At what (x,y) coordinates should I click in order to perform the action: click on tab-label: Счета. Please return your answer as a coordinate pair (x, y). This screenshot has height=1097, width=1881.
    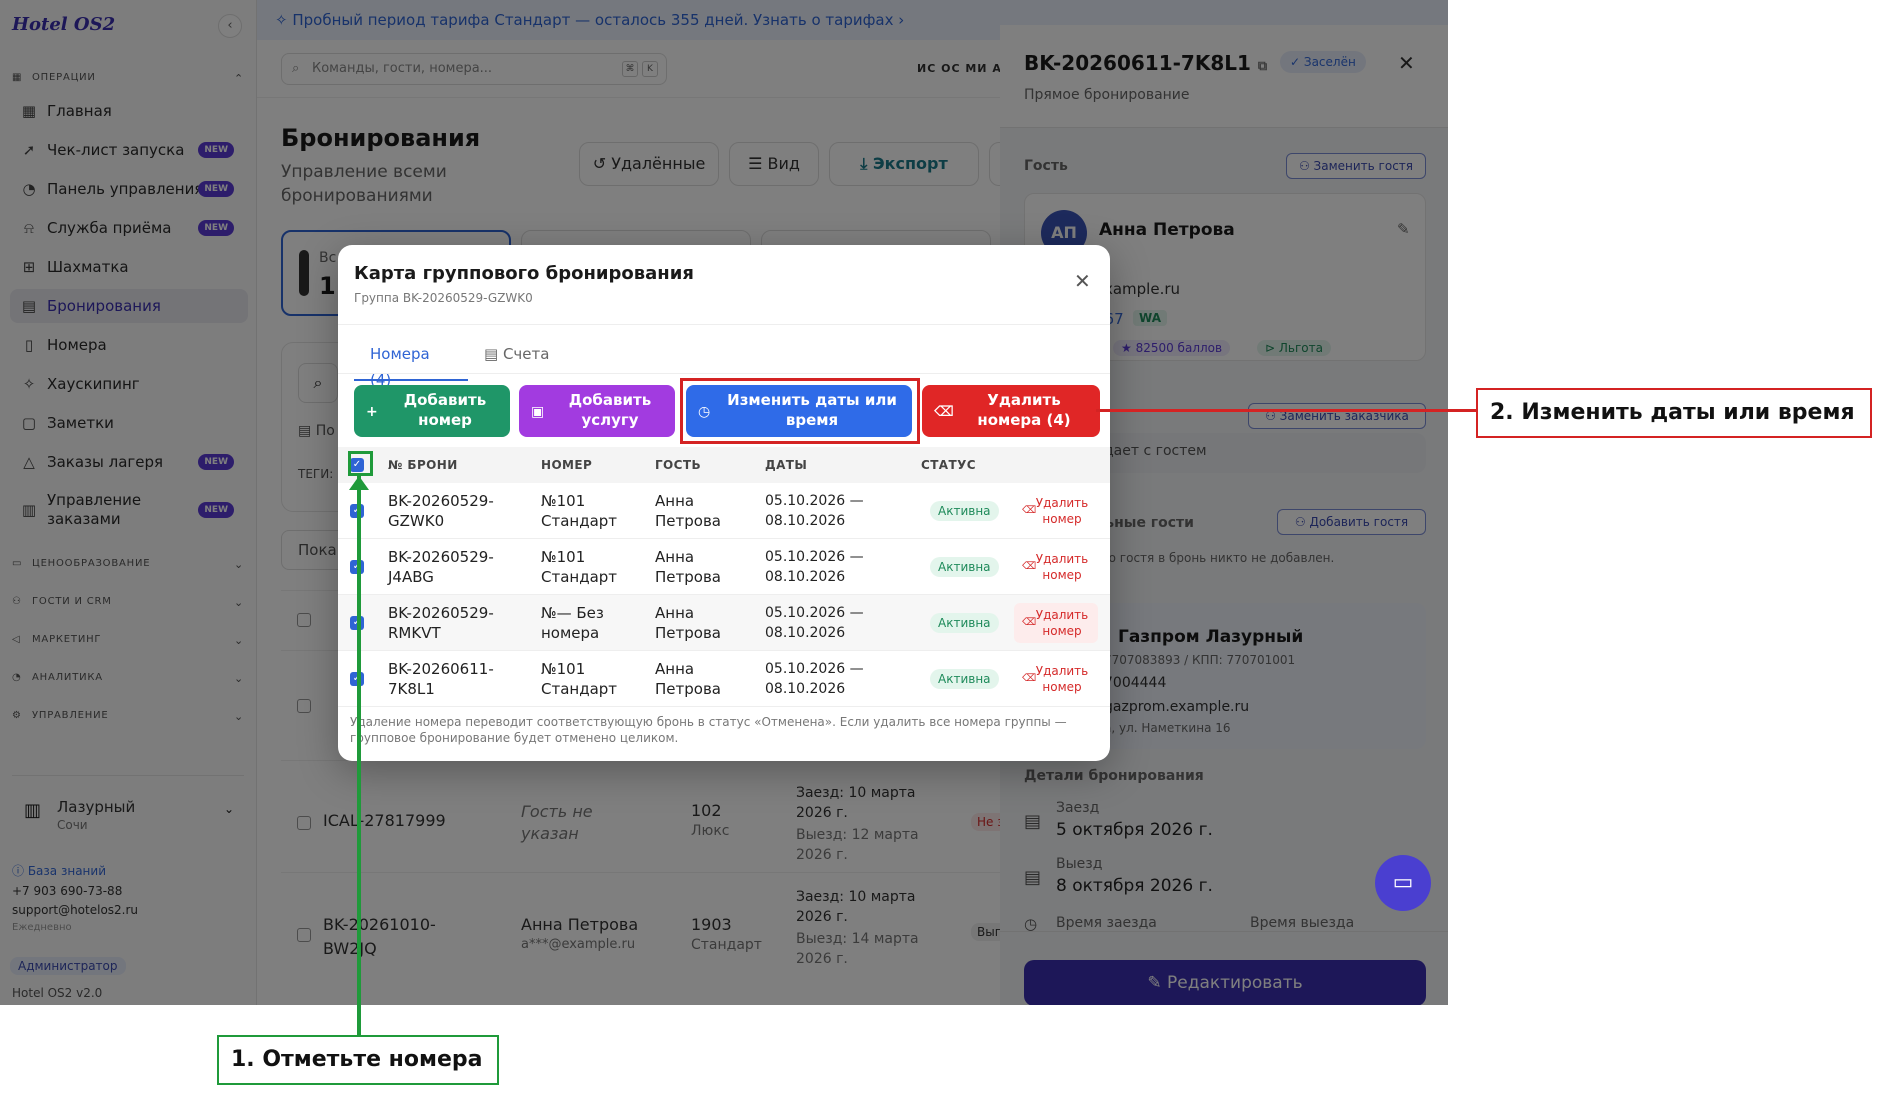
    Looking at the image, I should click on (526, 354).